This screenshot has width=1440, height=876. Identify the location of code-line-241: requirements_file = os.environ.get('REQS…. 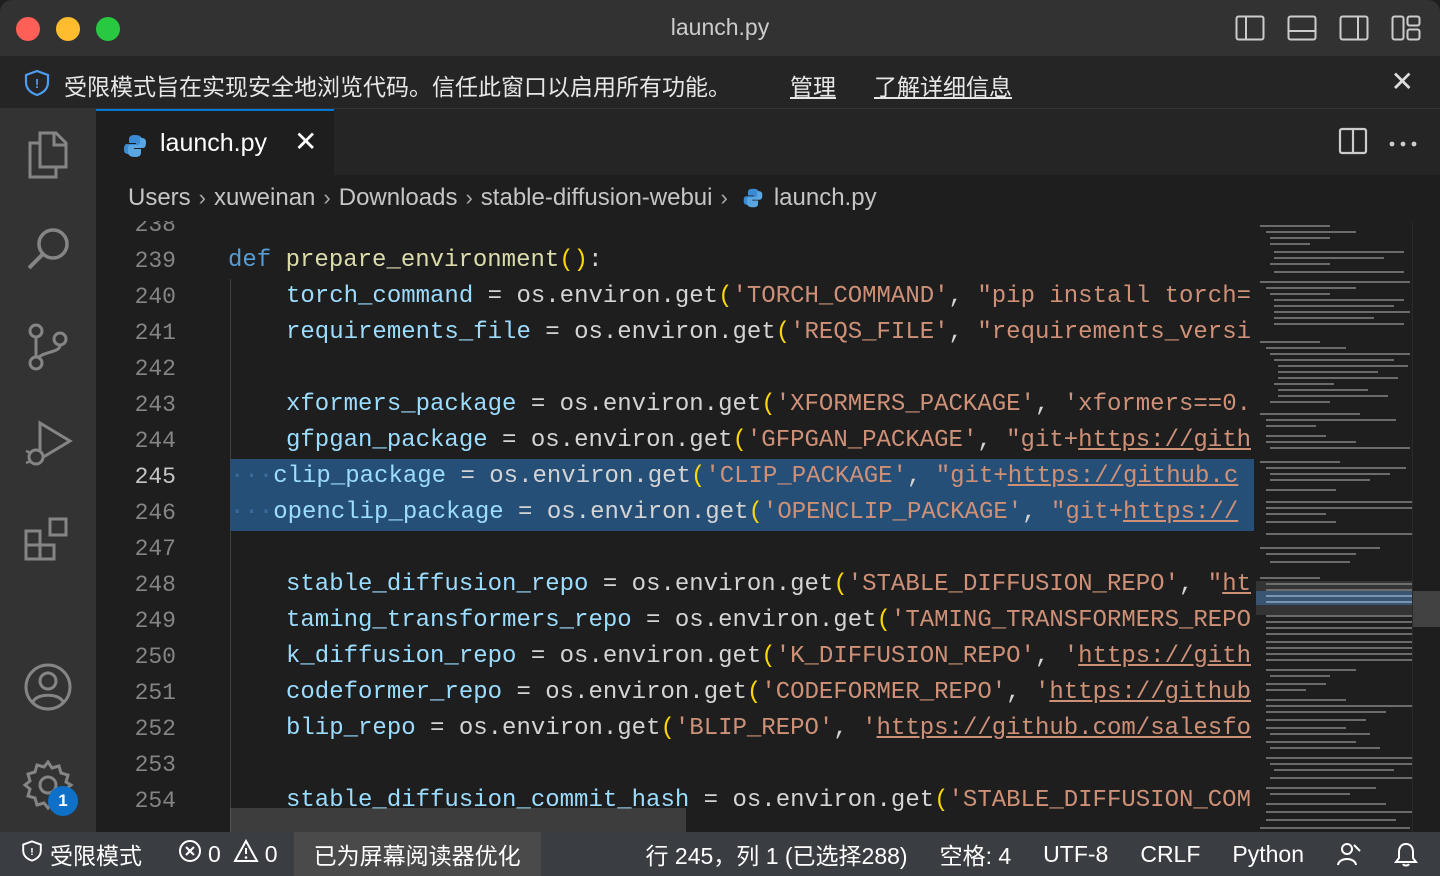
(769, 332).